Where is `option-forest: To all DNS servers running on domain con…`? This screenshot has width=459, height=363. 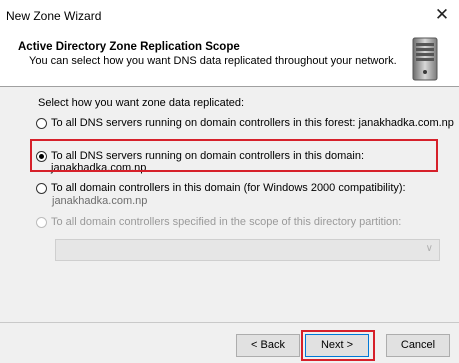
option-forest: To all DNS servers running on domain con… is located at coordinates (245, 123).